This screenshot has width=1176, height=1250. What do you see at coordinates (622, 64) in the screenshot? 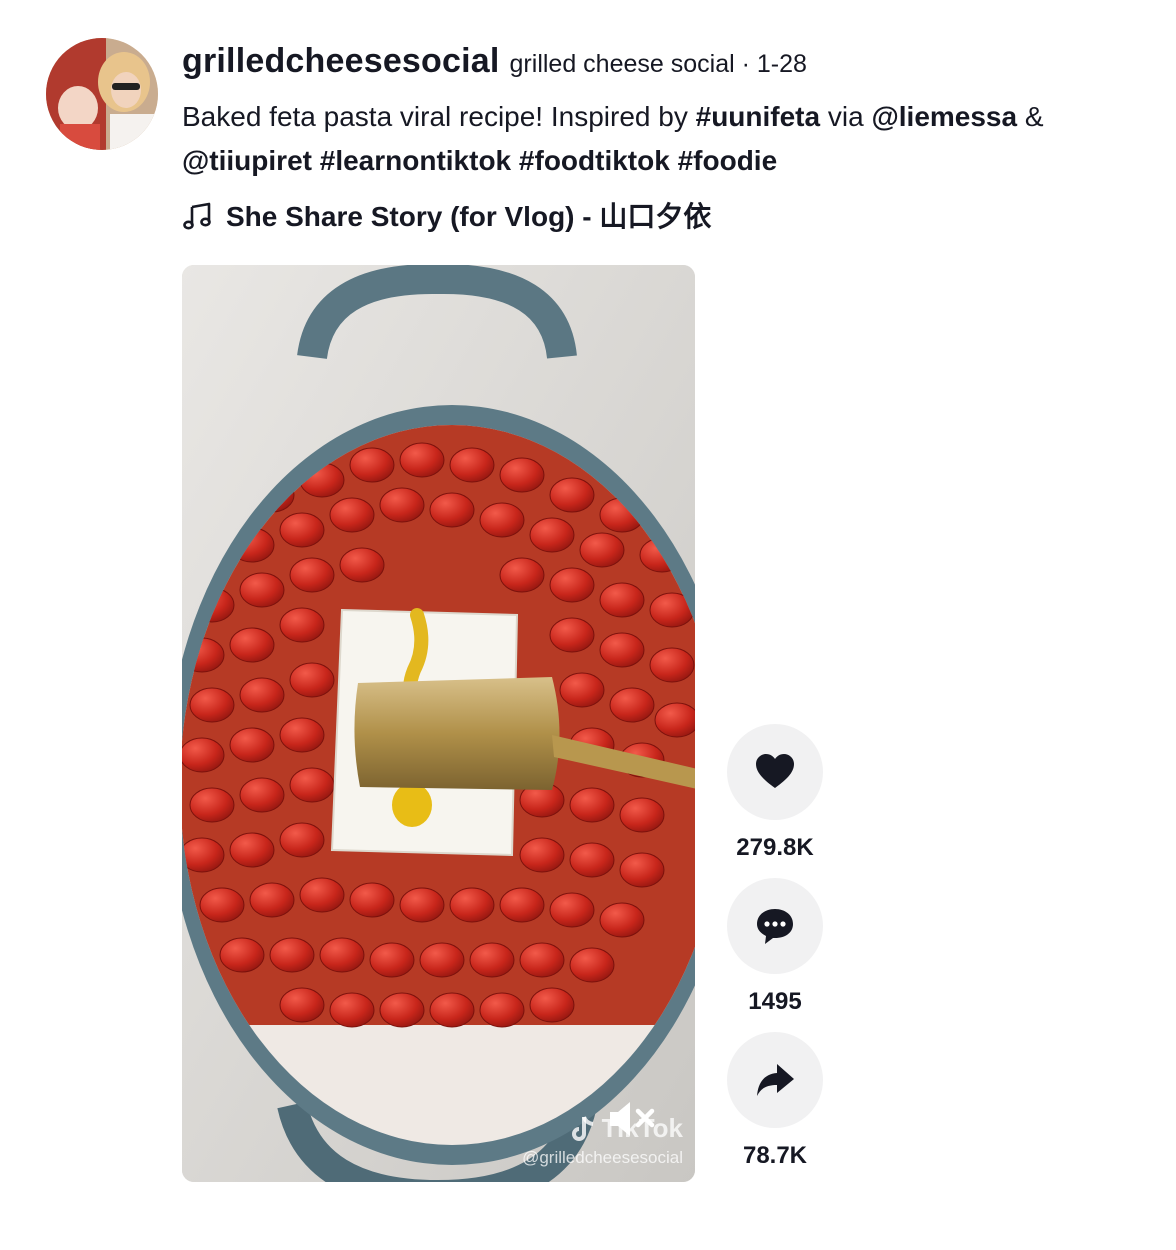
I see `author-display-name: grilled cheese social` at bounding box center [622, 64].